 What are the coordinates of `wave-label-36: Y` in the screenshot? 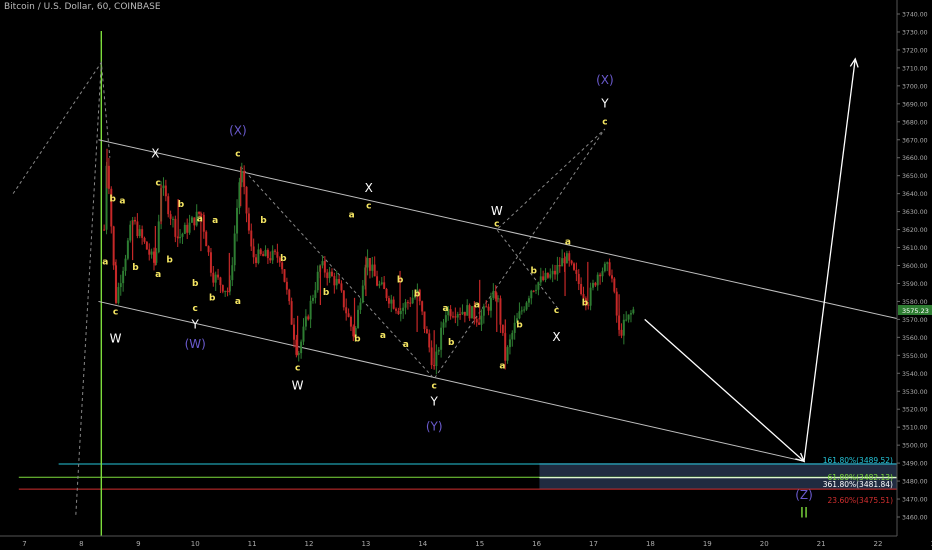 It's located at (434, 402).